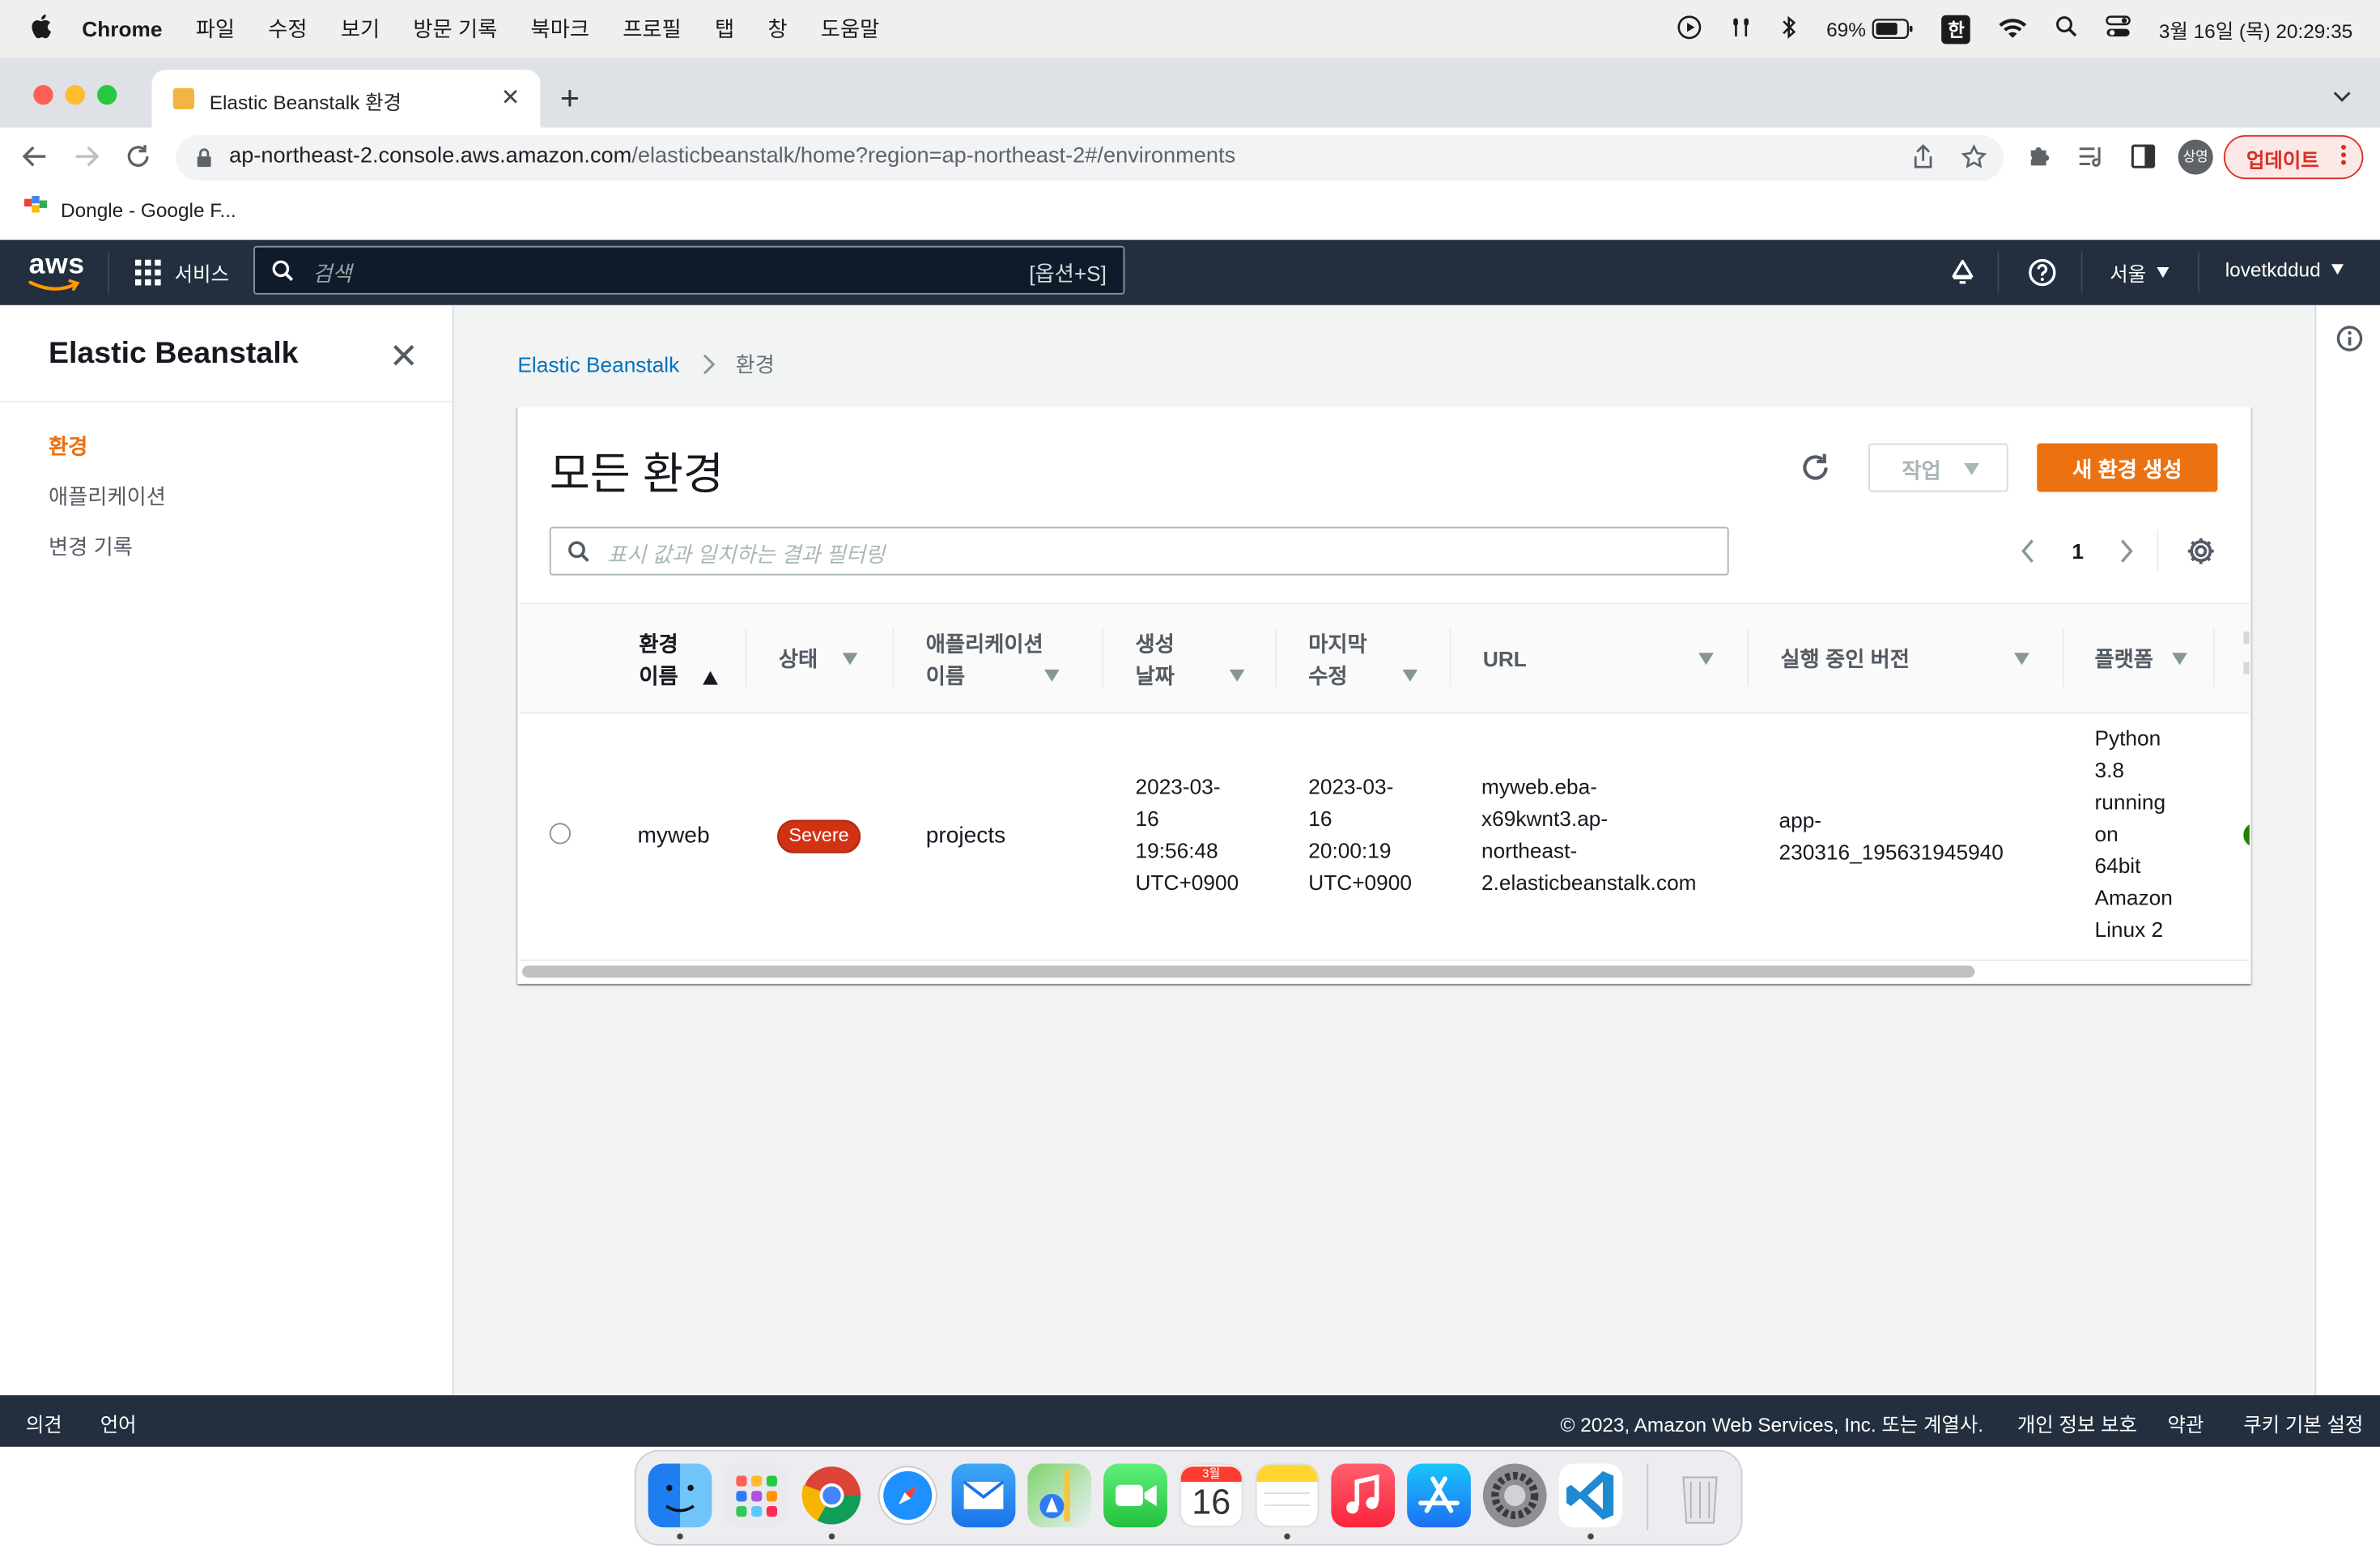  What do you see at coordinates (1515, 1495) in the screenshot?
I see `system-settings-icon` at bounding box center [1515, 1495].